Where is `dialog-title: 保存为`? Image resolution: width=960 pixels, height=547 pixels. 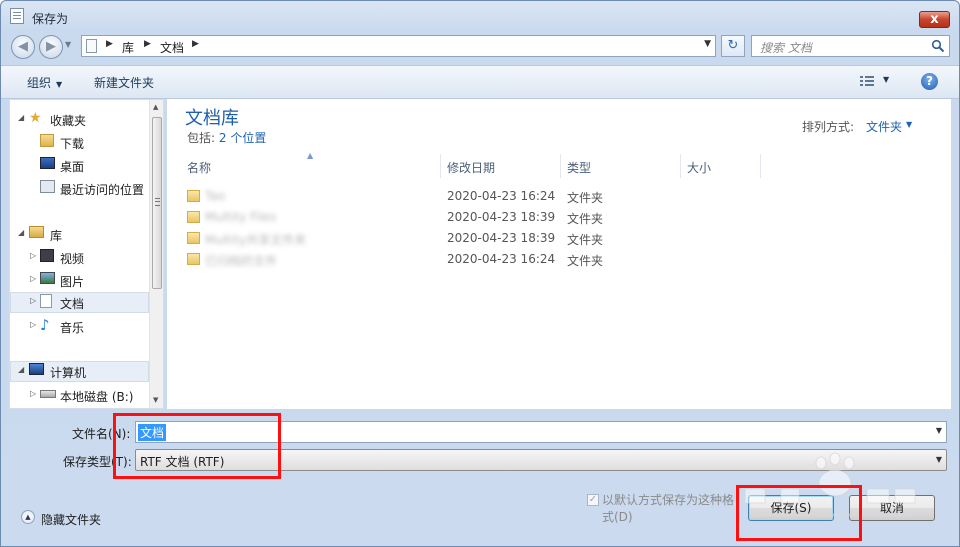
dialog-title: 保存为 is located at coordinates (50, 19).